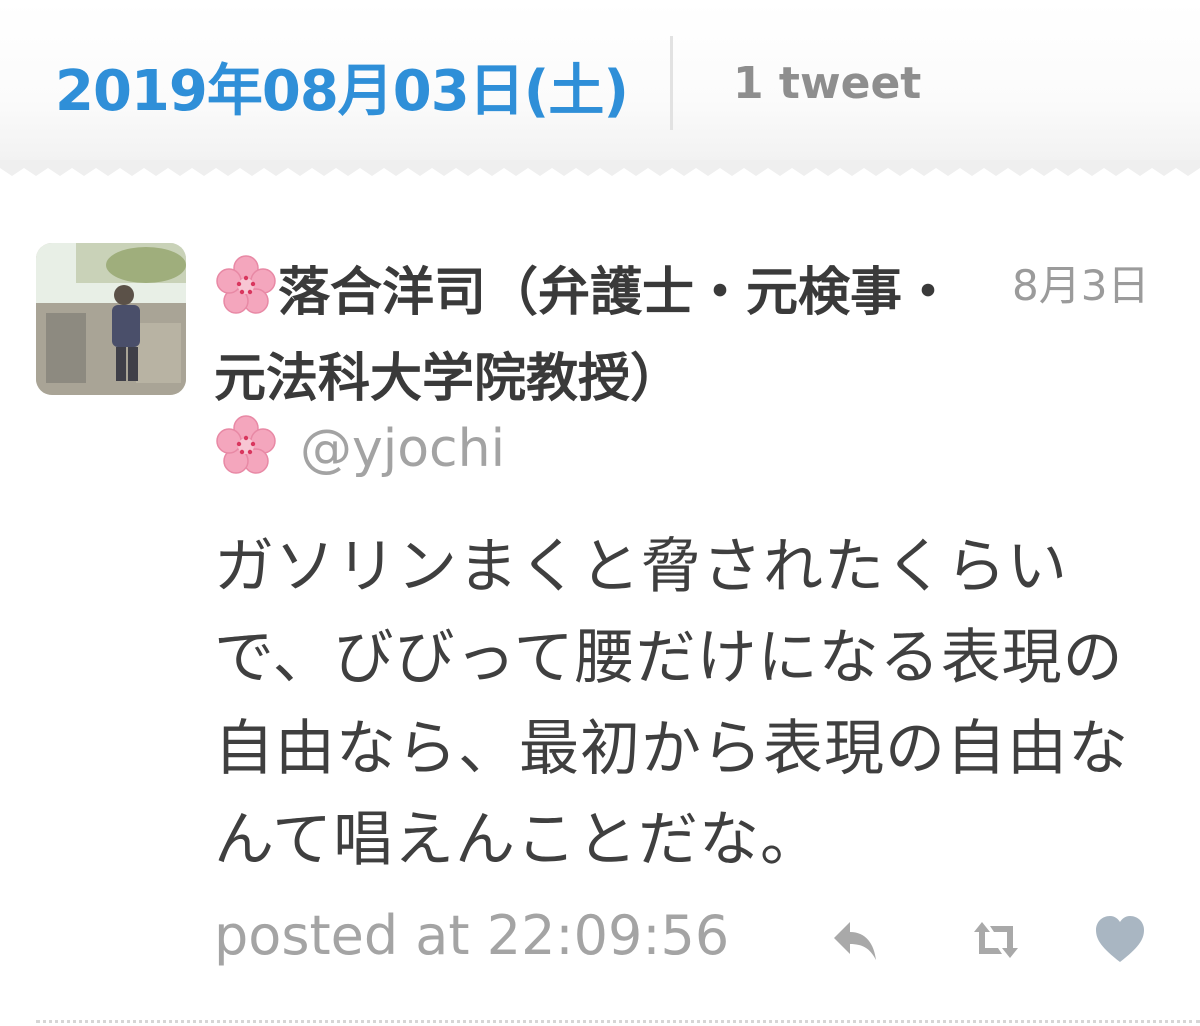 This screenshot has width=1200, height=1026. I want to click on author-name-row: 落合洋司（弁護士・元検事・元法科大学院教授）, so click(584, 336).